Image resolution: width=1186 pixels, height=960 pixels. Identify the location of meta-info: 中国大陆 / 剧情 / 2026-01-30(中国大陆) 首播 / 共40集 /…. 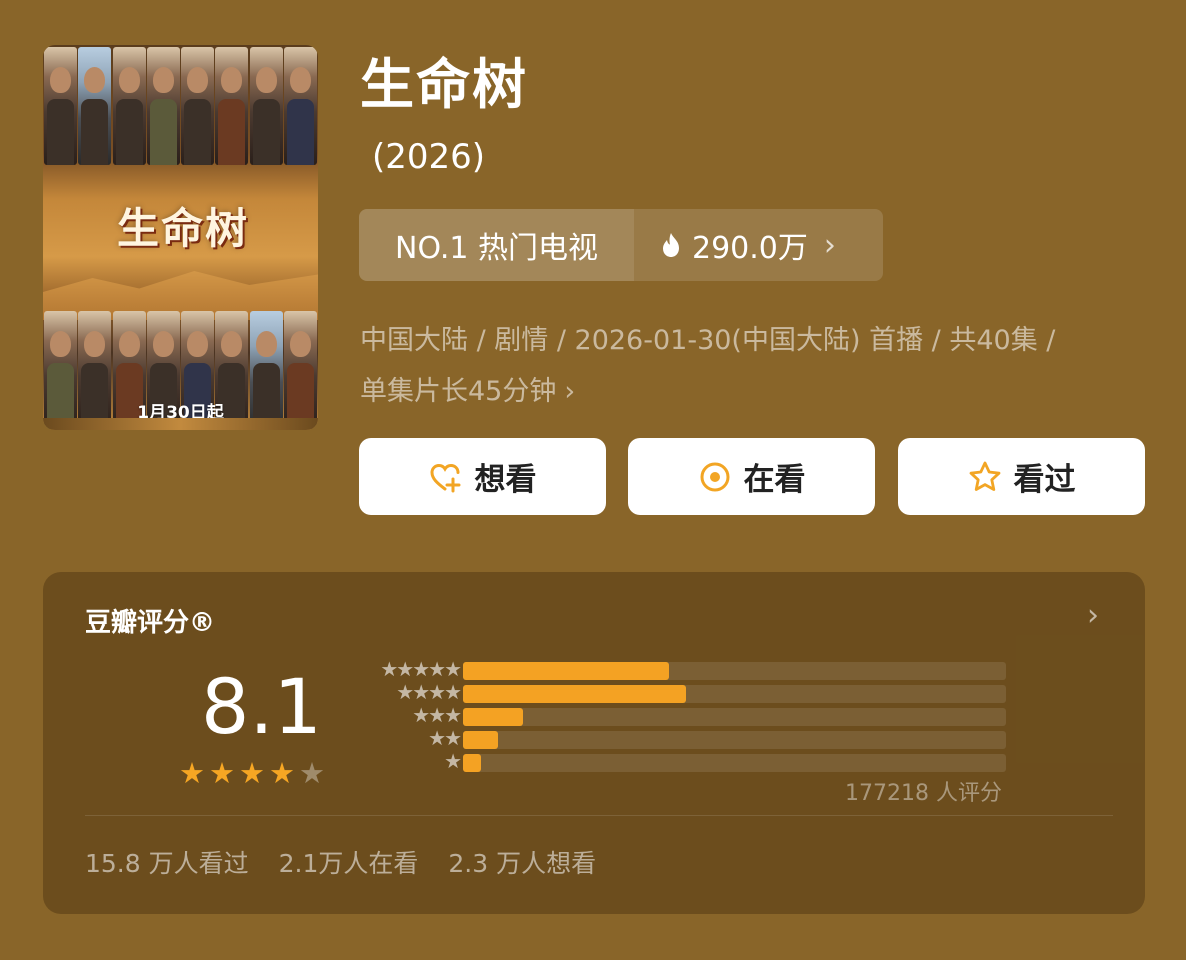
(755, 366).